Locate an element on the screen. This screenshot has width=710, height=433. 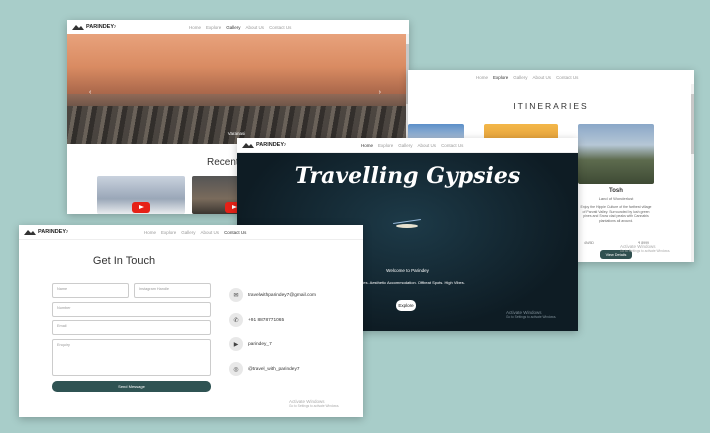
navbar: Home Explore Gallery About Us Contact Us is located at coordinates (551, 77).